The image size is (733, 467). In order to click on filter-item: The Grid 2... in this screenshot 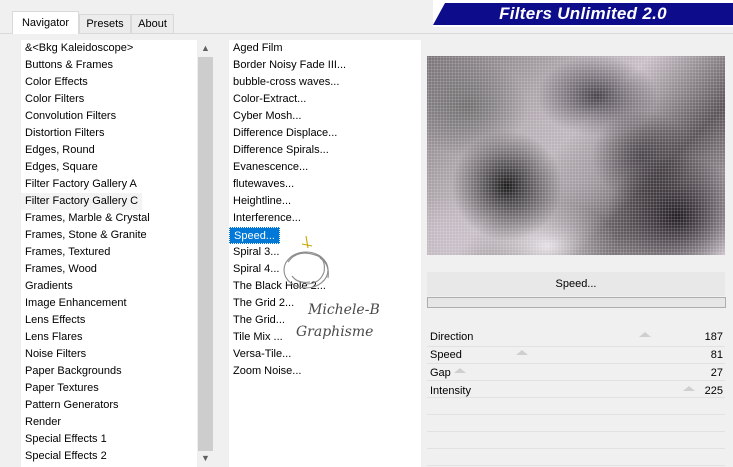, I will do `click(263, 303)`.